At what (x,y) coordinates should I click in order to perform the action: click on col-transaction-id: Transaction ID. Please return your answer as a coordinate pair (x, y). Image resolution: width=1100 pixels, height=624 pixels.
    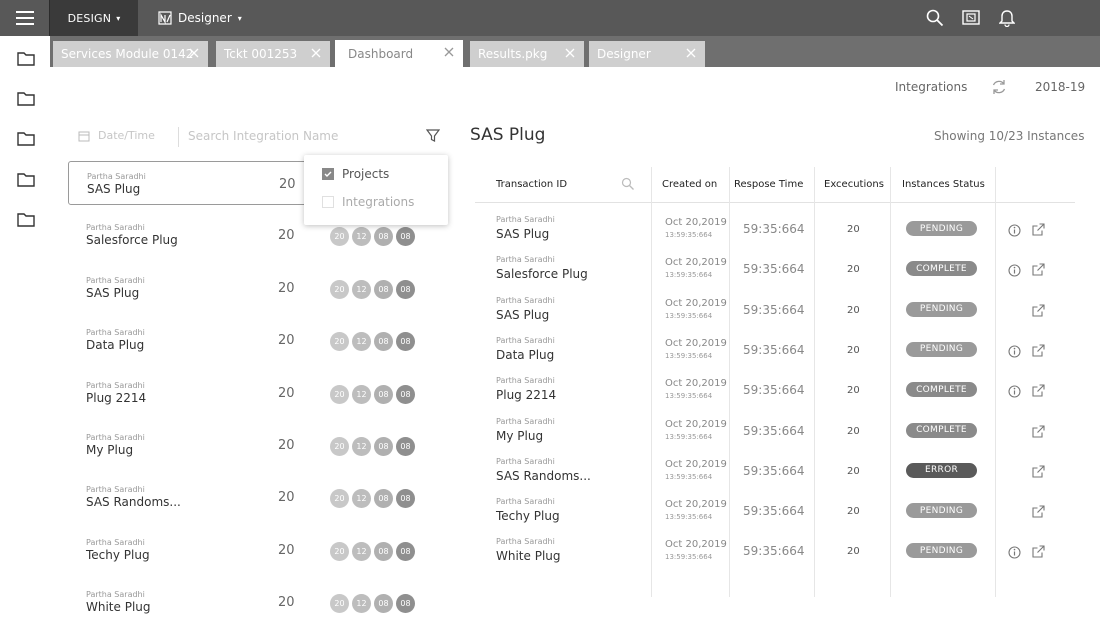
    Looking at the image, I should click on (531, 184).